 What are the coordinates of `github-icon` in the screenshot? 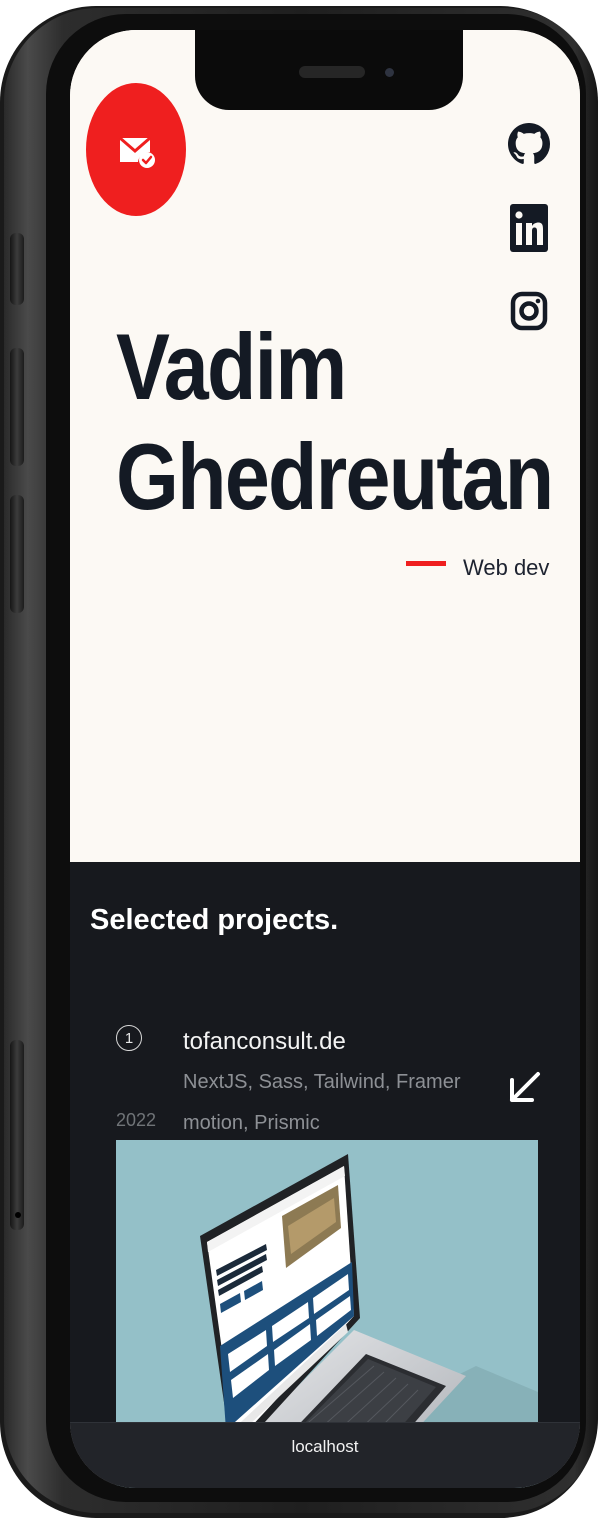 It's located at (529, 143).